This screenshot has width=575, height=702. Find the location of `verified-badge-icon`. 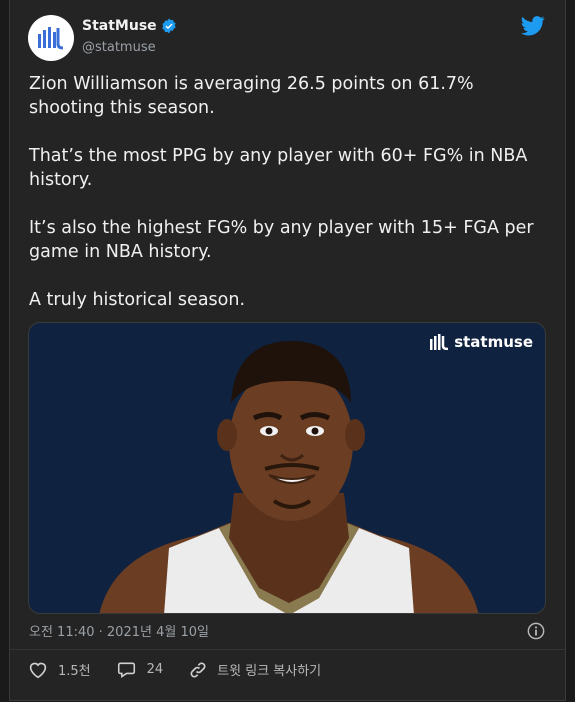

verified-badge-icon is located at coordinates (168, 26).